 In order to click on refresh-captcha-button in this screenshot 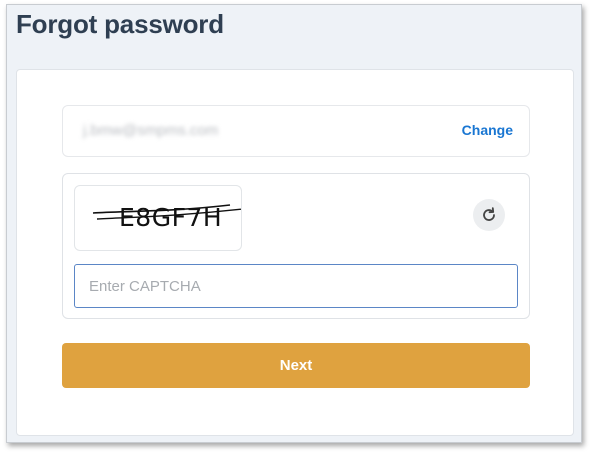, I will do `click(489, 215)`.